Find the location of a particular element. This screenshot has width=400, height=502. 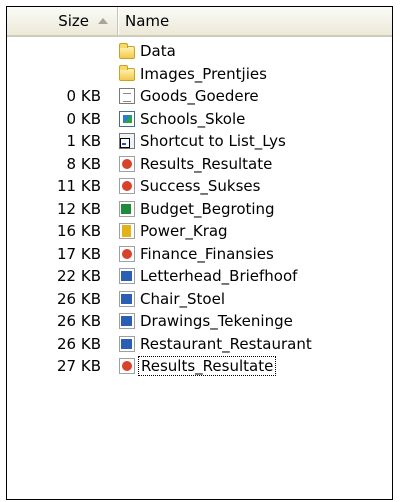

file-name: Restaurant_Restaurant is located at coordinates (226, 343).